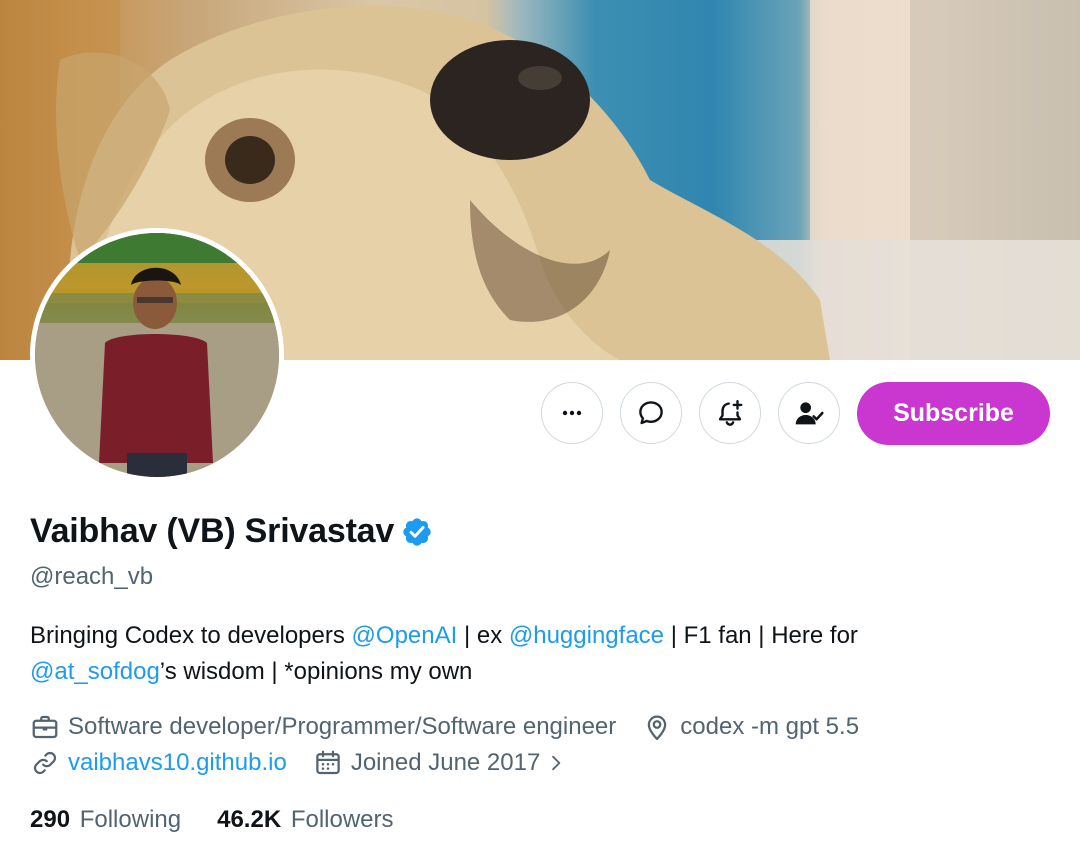 The image size is (1080, 862). I want to click on mention-huggingface-link: @huggingface, so click(586, 635).